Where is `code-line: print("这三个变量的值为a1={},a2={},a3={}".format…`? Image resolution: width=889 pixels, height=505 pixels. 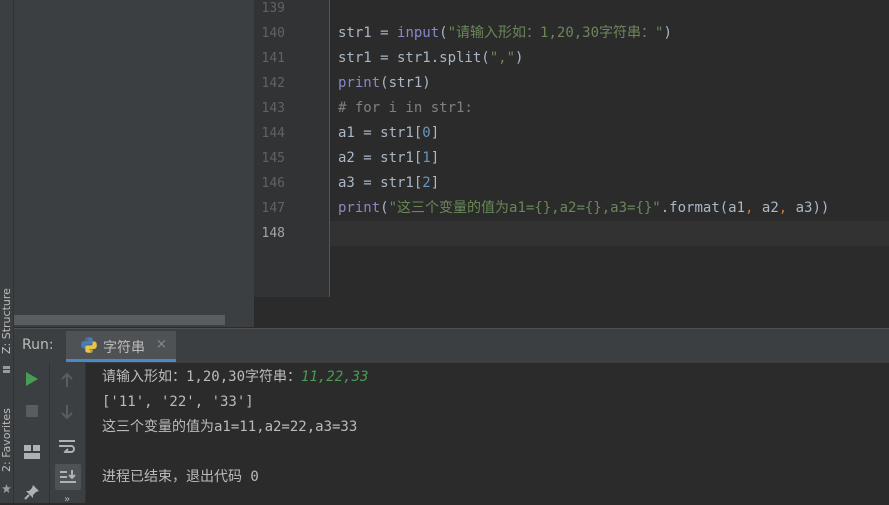 code-line: print("这三个变量的值为a1={},a2={},a3={}".format… is located at coordinates (583, 208).